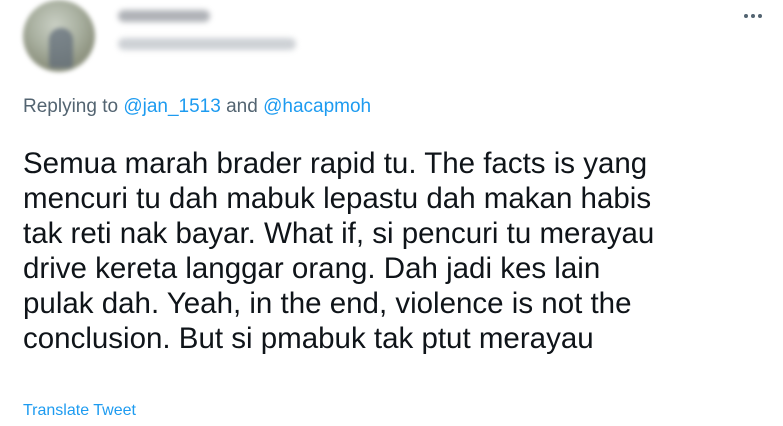  I want to click on replying-to-conjunction: and, so click(242, 106).